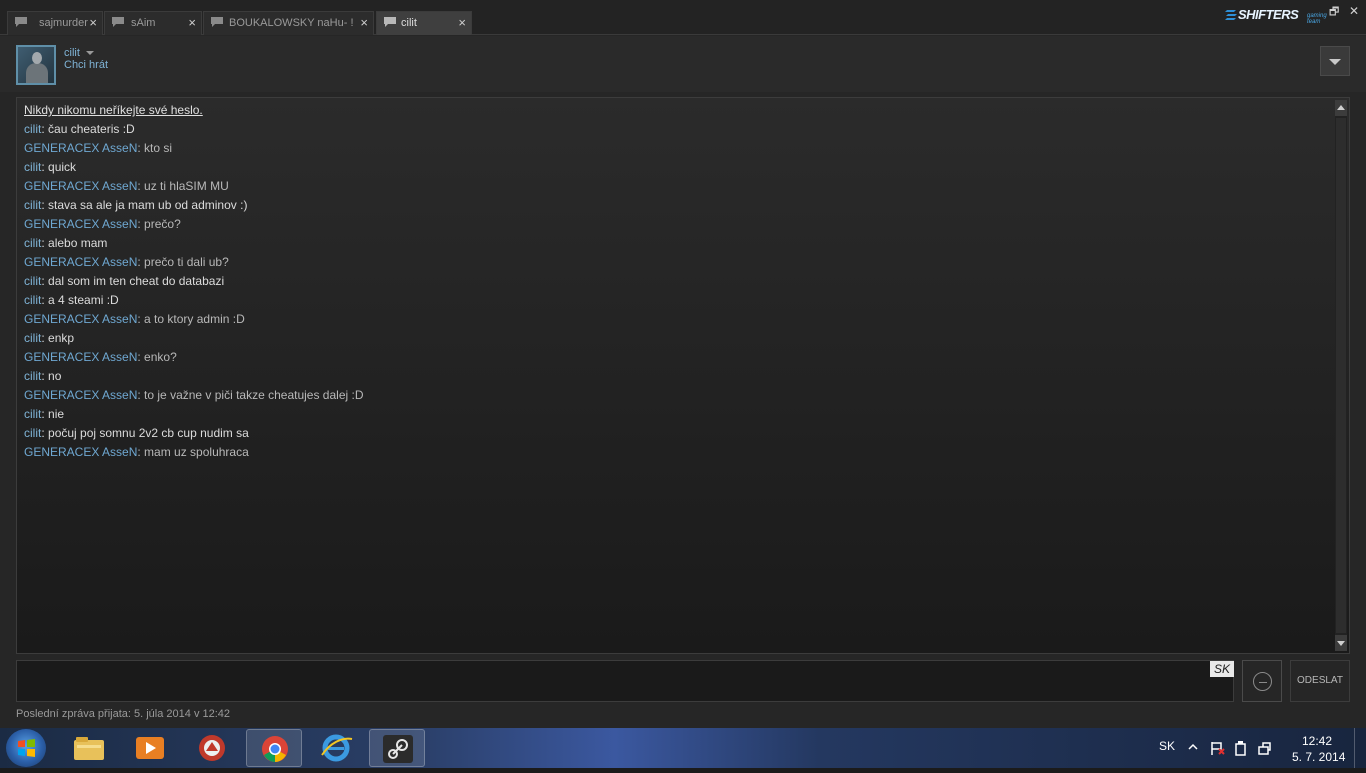 The width and height of the screenshot is (1366, 773). What do you see at coordinates (150, 748) in the screenshot?
I see `taskbar-media-player` at bounding box center [150, 748].